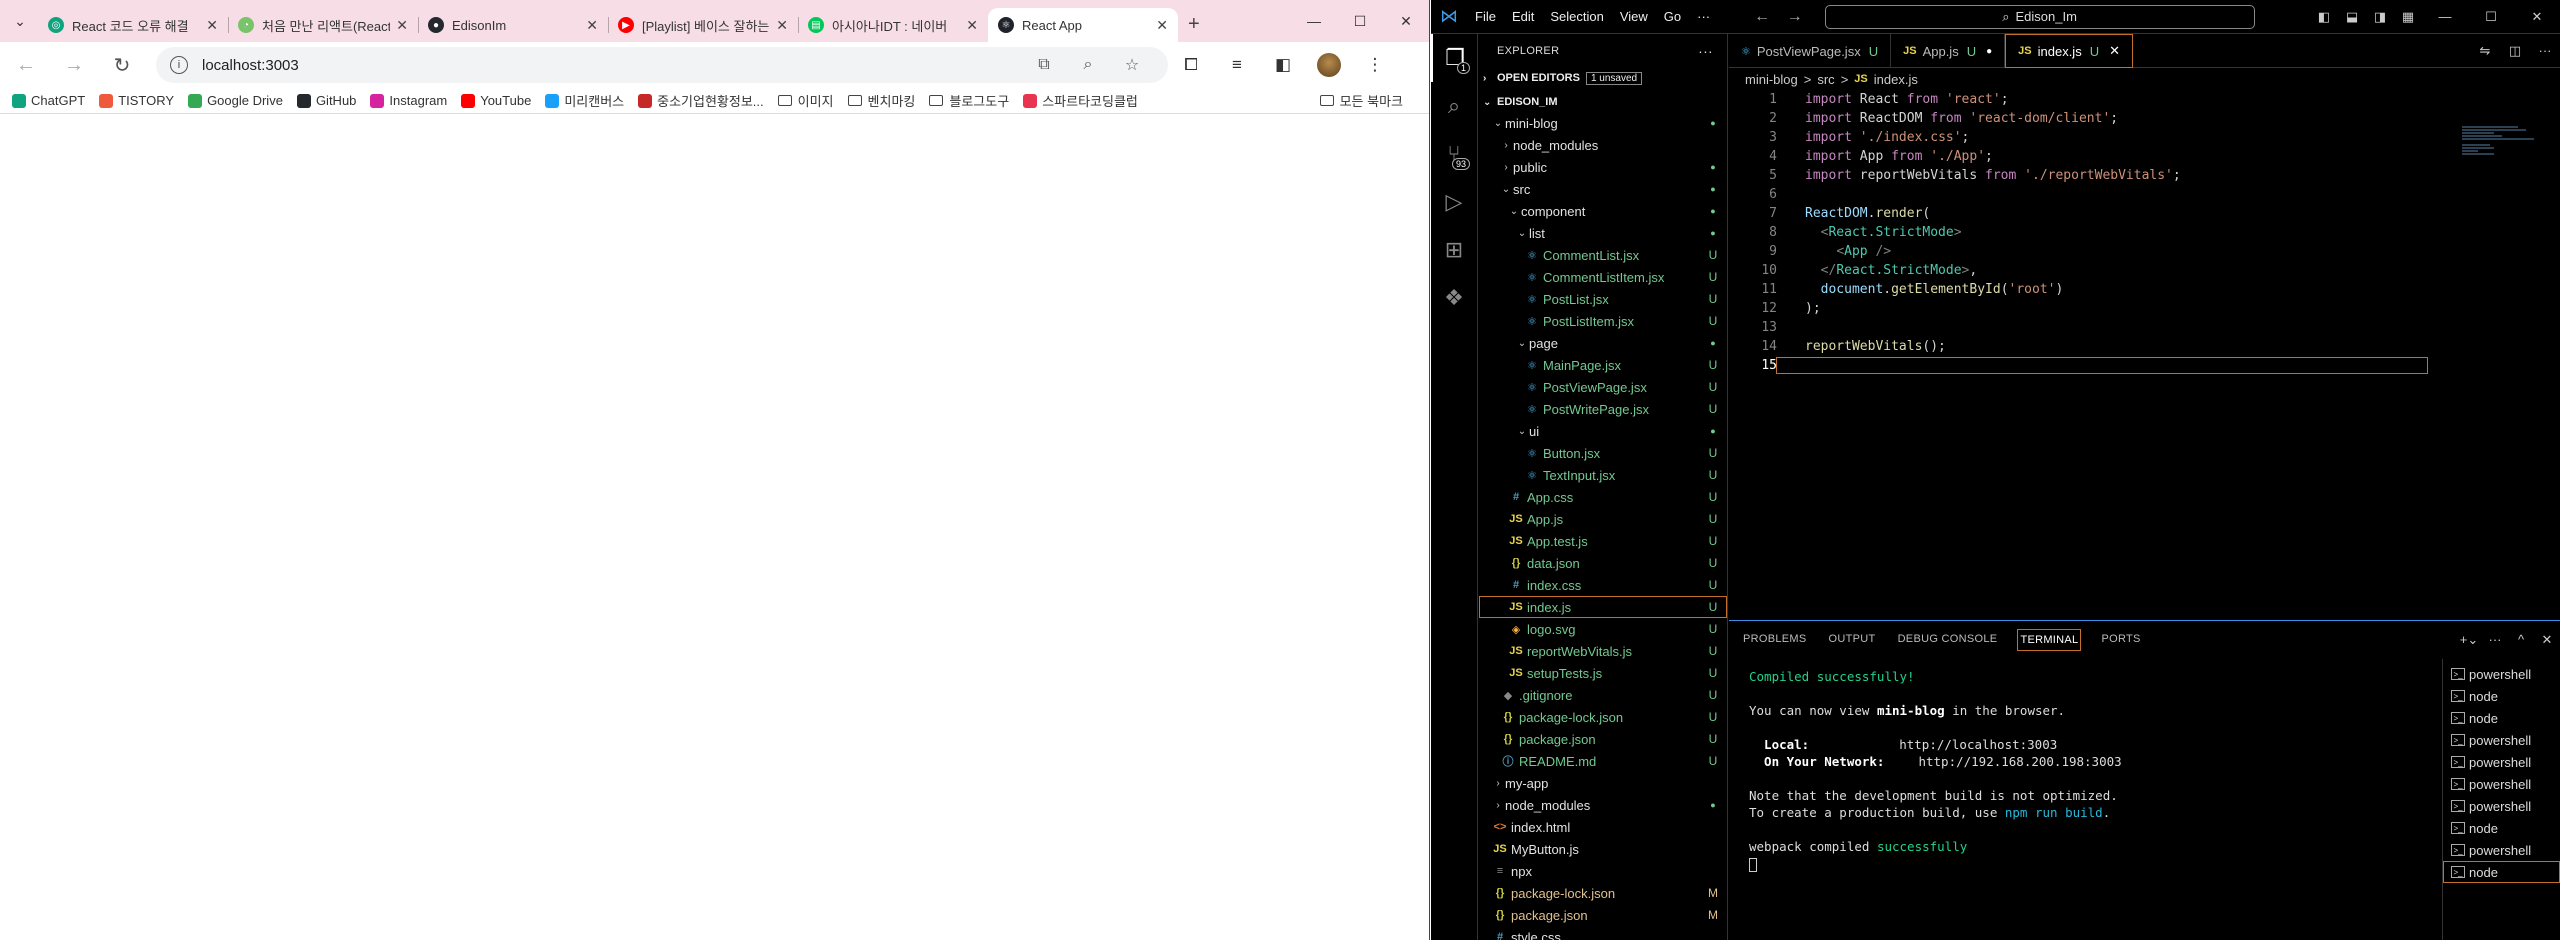 The height and width of the screenshot is (940, 2560). Describe the element at coordinates (26, 65) in the screenshot. I see `back-button: ←` at that location.